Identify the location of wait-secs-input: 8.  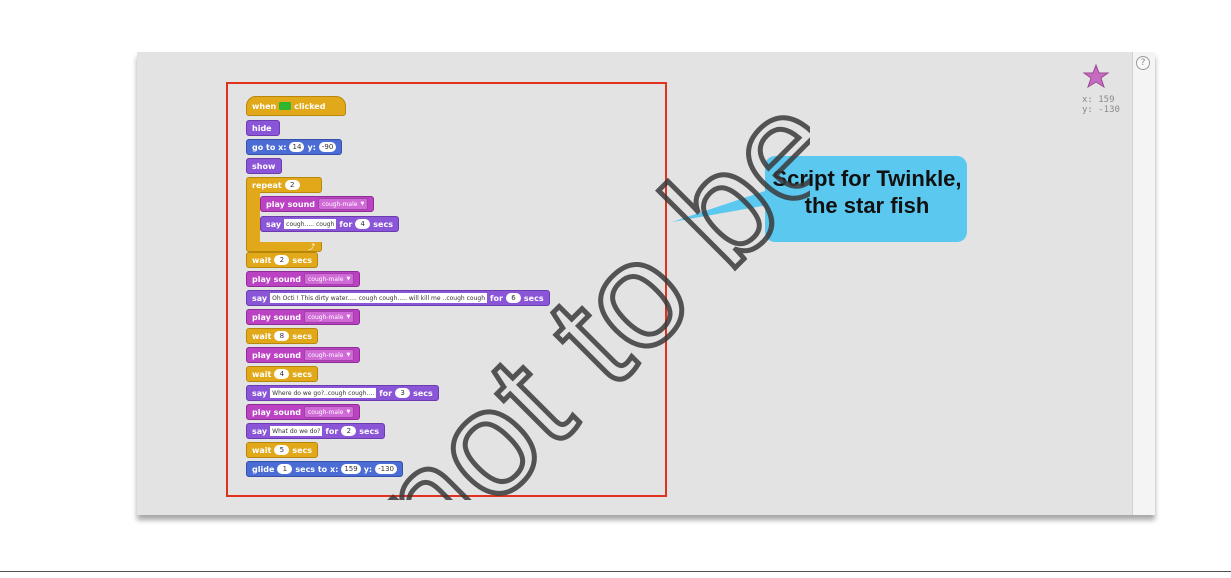
(282, 336).